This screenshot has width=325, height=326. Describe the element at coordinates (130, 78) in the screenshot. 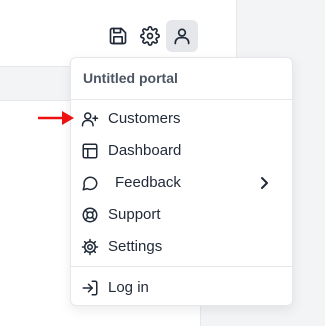

I see `portal-title: Untitled portal` at that location.